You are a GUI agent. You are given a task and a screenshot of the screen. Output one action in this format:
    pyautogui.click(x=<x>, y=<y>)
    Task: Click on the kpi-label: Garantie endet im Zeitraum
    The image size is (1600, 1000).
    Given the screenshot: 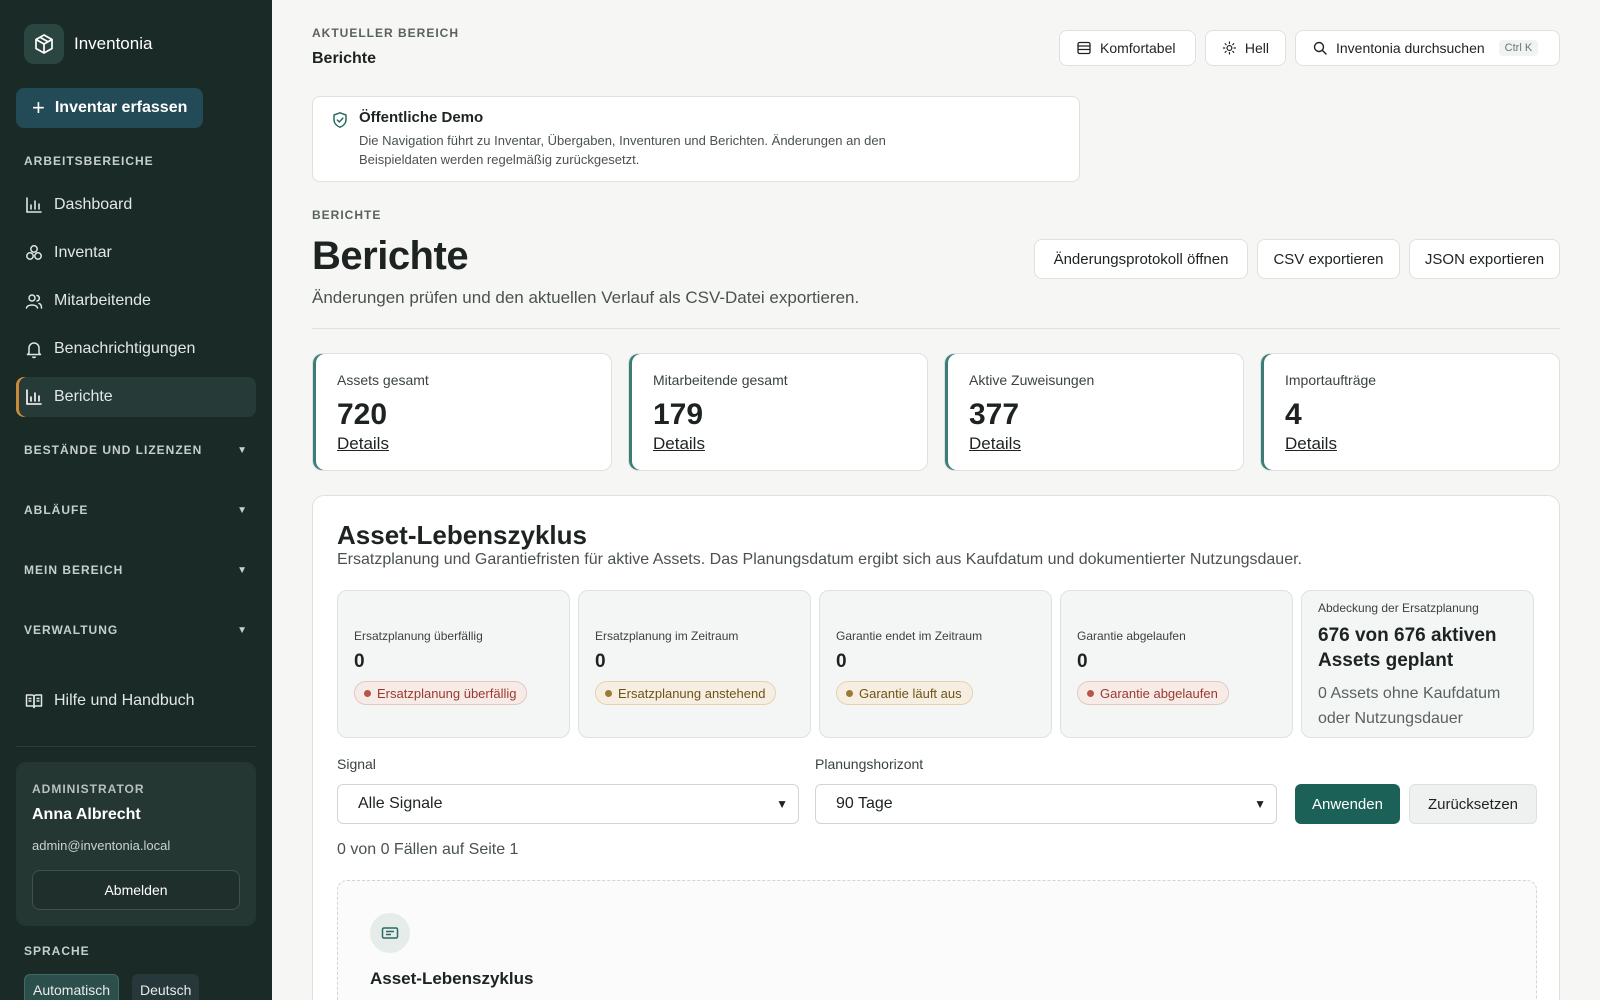 What is the action you would take?
    pyautogui.click(x=909, y=636)
    